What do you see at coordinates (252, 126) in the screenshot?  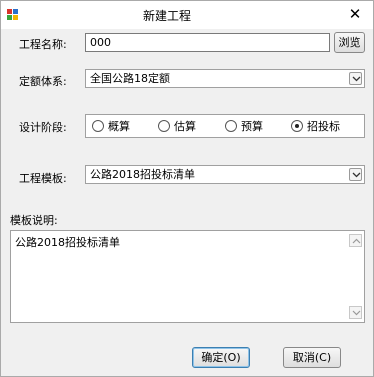 I see `radio-label: 预算` at bounding box center [252, 126].